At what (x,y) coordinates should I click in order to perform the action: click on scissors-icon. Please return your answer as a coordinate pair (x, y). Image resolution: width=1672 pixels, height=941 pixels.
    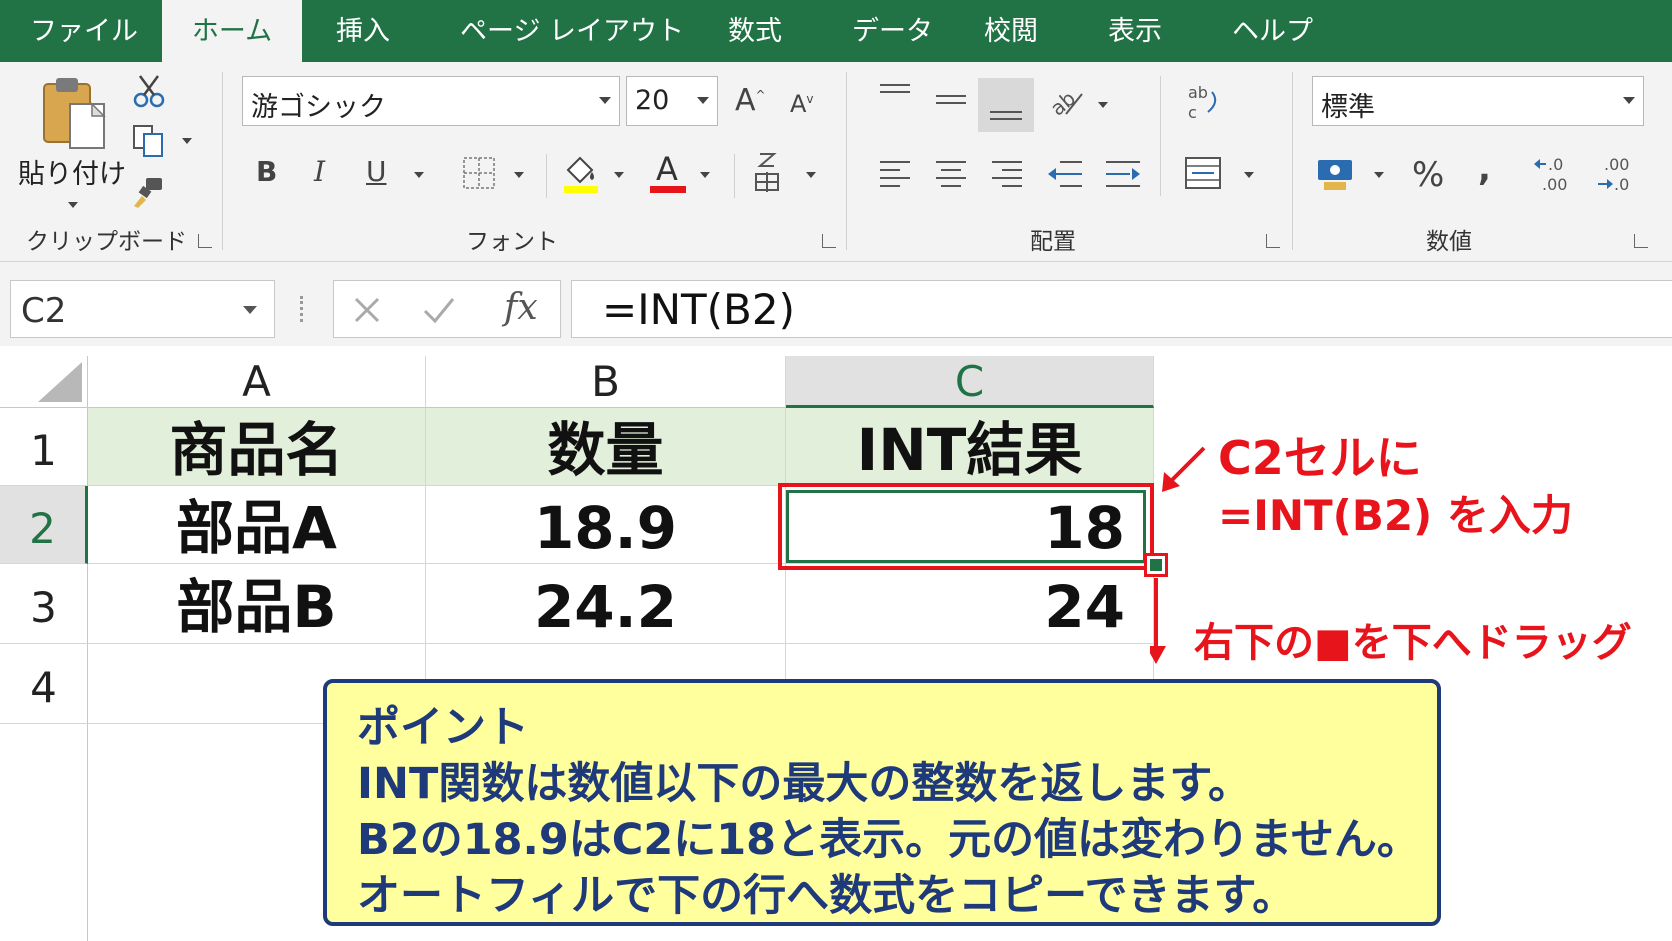
    Looking at the image, I should click on (149, 91).